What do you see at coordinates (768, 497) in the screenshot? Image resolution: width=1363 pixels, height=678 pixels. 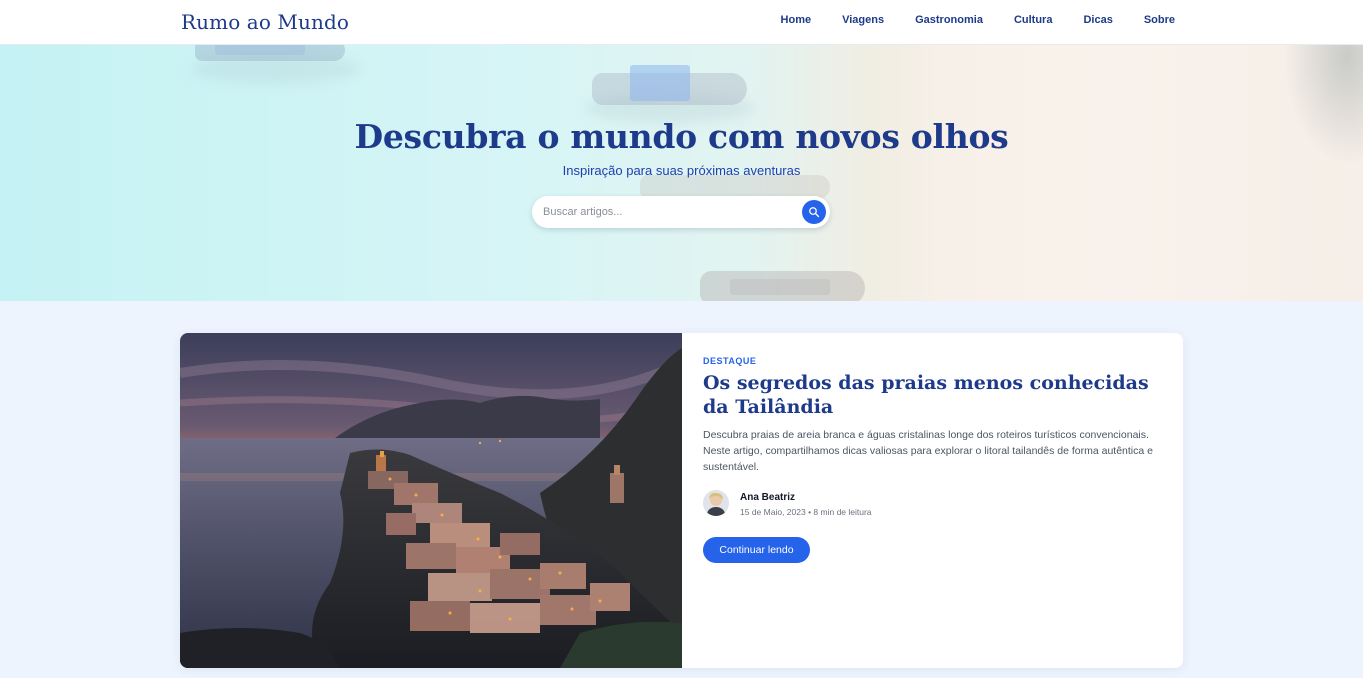 I see `author-name: Ana Beatriz` at bounding box center [768, 497].